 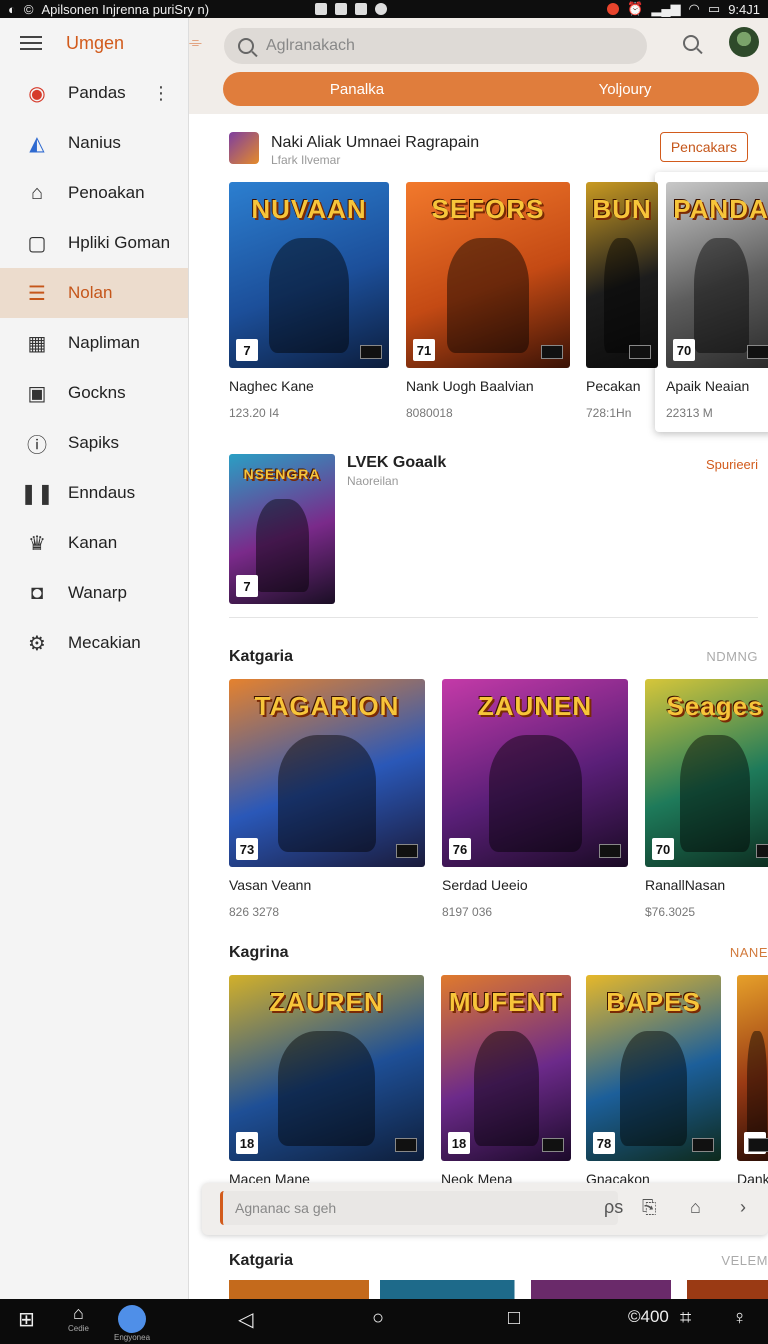 What do you see at coordinates (743, 1207) in the screenshot?
I see `chevron-right-icon: ›` at bounding box center [743, 1207].